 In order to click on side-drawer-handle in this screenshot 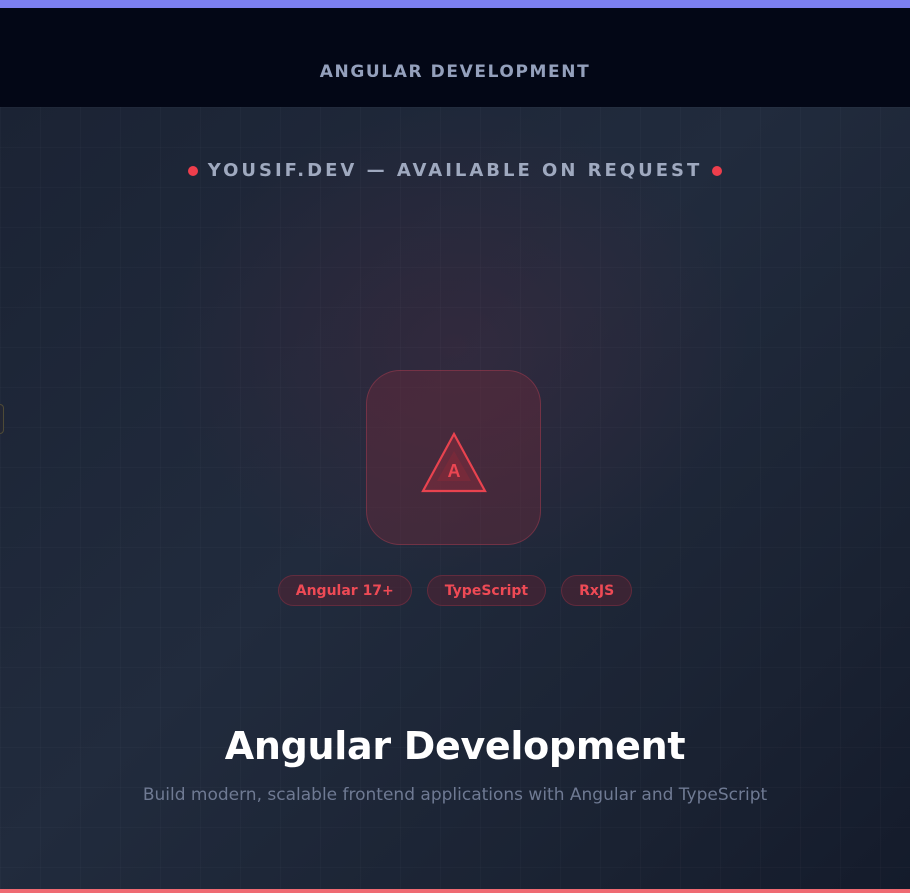, I will do `click(2, 419)`.